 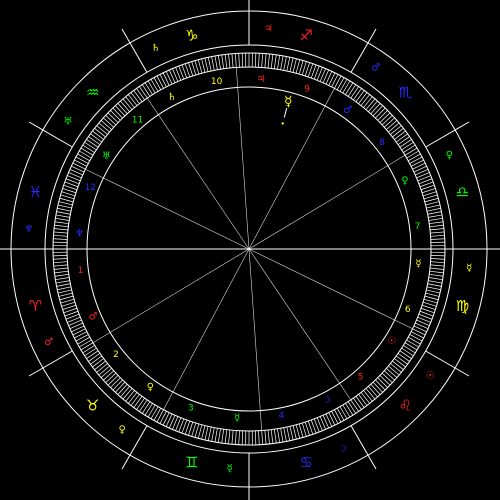 I want to click on sign-ruler-glyph: ☽, so click(x=342, y=449).